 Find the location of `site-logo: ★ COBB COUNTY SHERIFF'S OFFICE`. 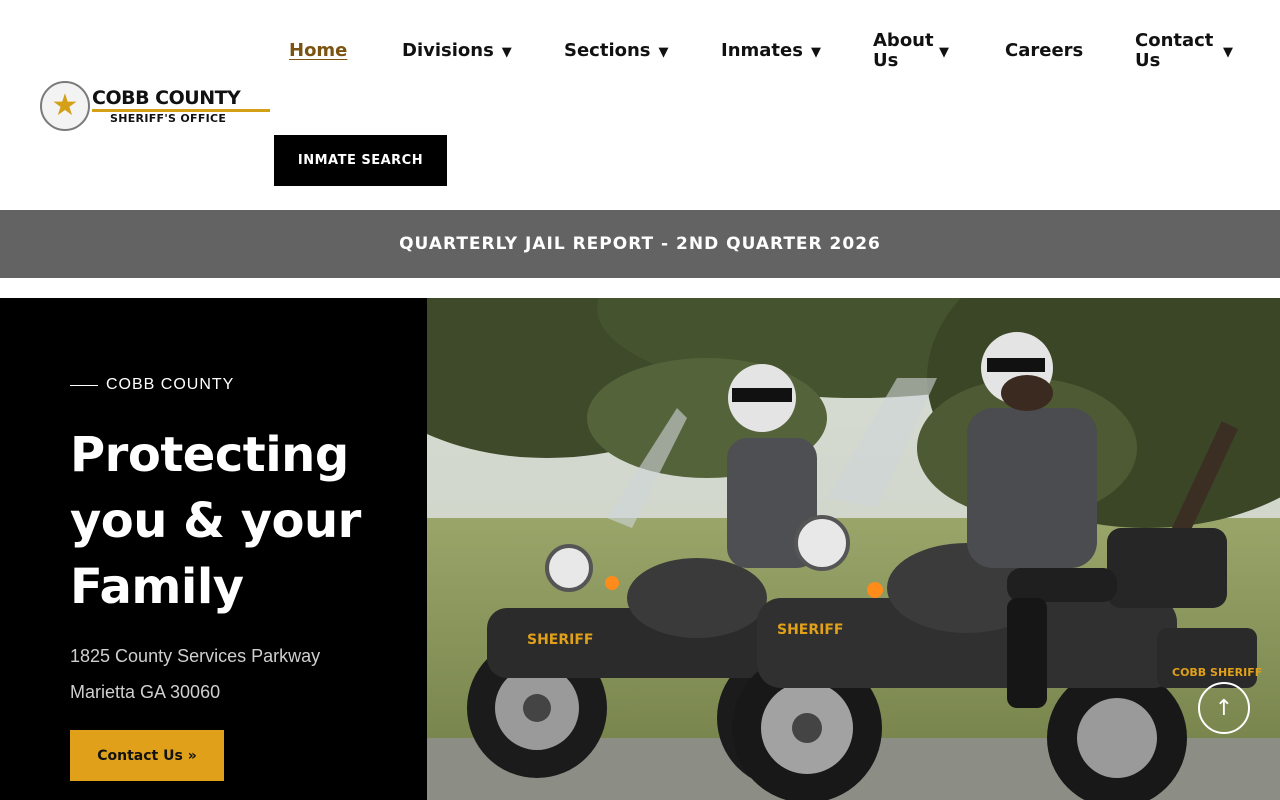

site-logo: ★ COBB COUNTY SHERIFF'S OFFICE is located at coordinates (158, 106).